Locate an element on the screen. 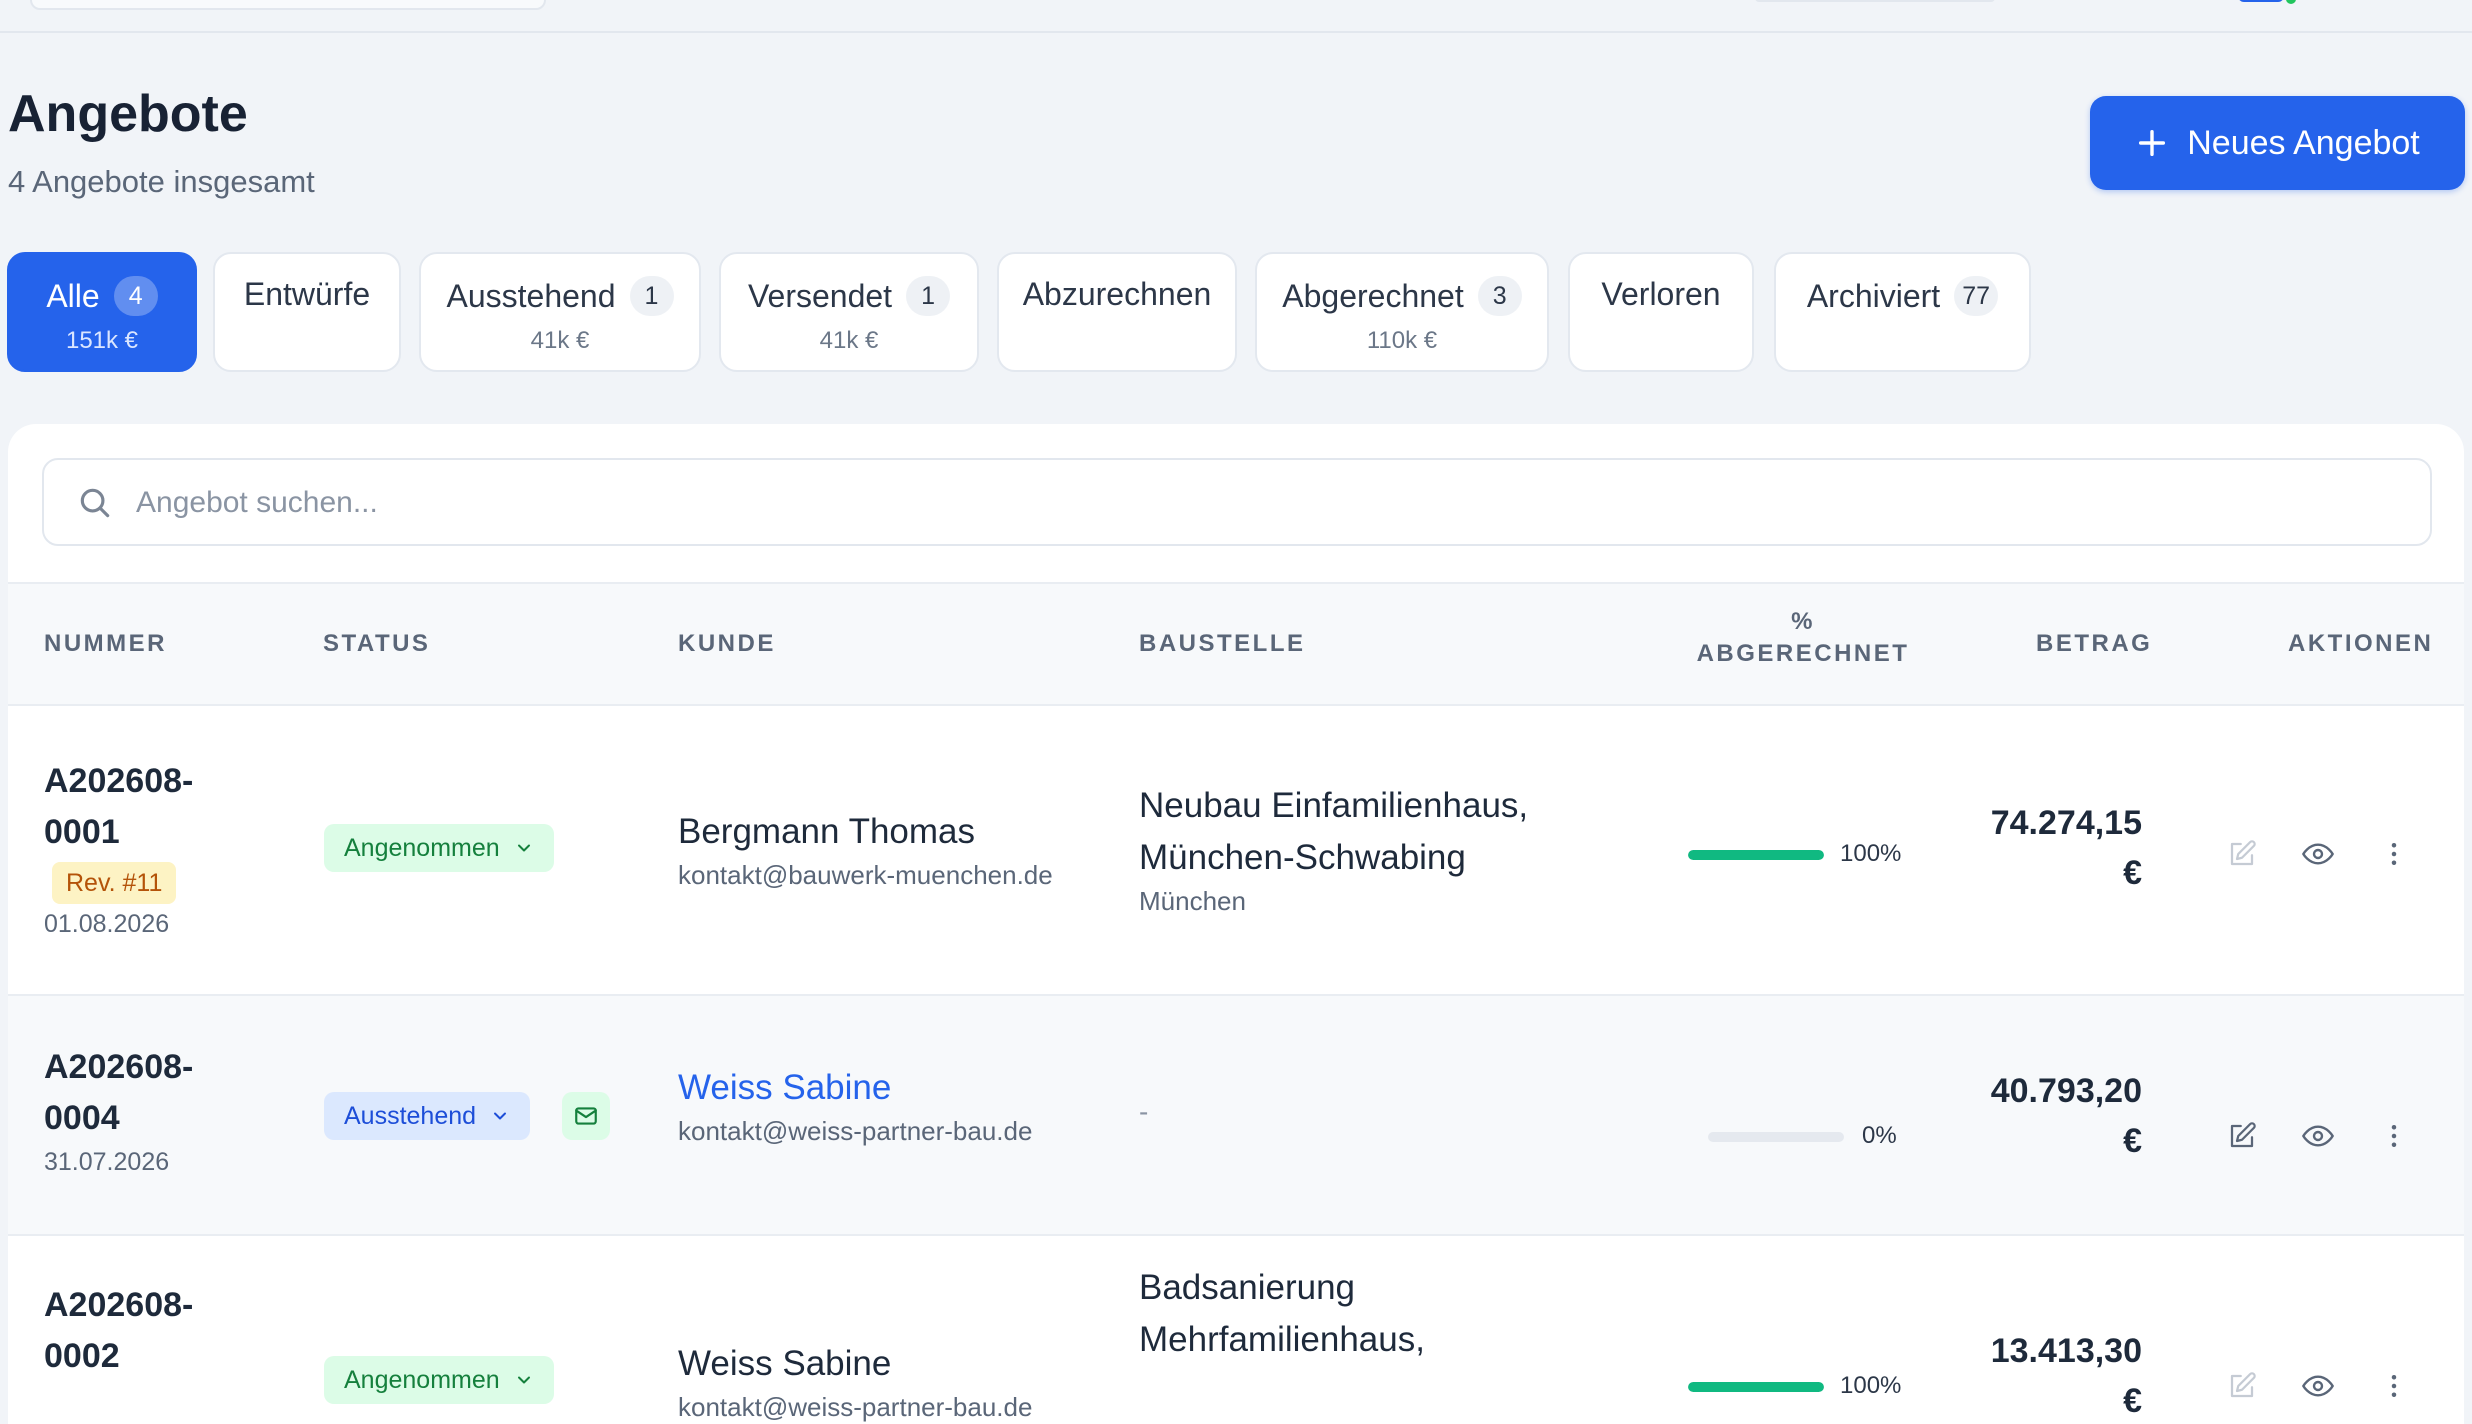 This screenshot has width=2472, height=1424. tab-label: Abzurechnen is located at coordinates (1117, 294).